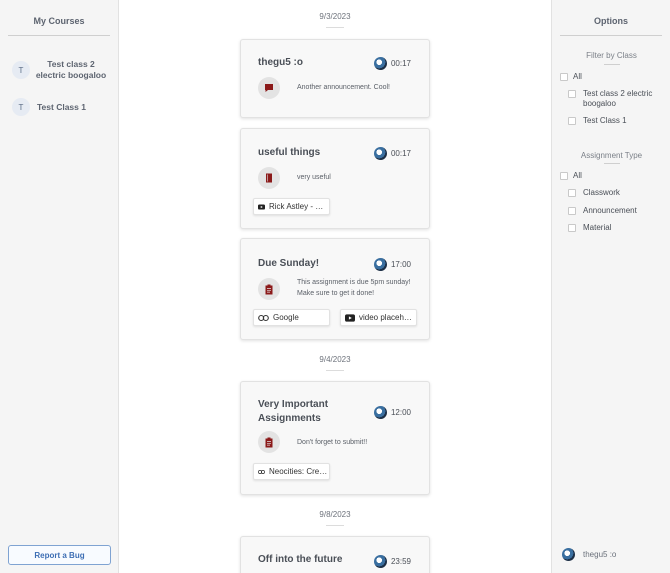 The image size is (670, 573). I want to click on attachment-chip: video placeholder, so click(378, 317).